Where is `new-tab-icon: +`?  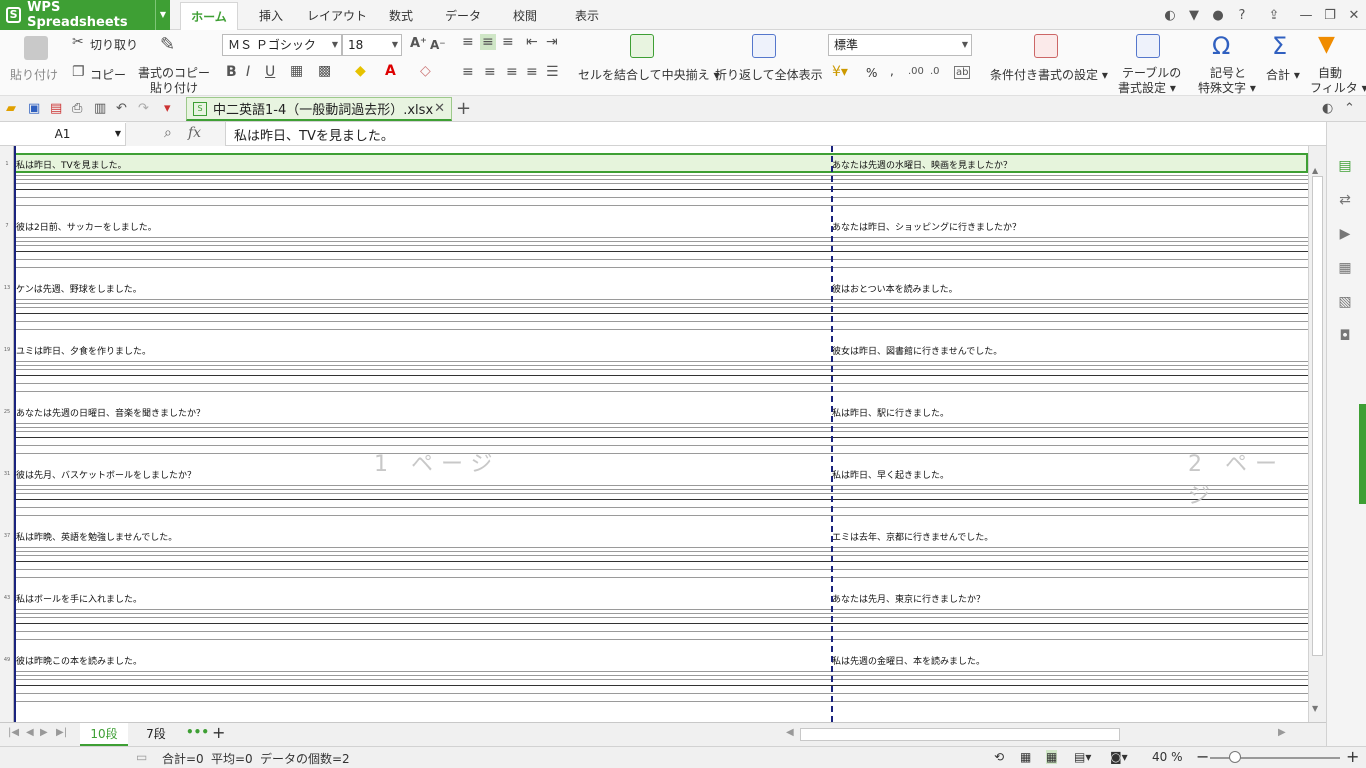
new-tab-icon: + is located at coordinates (463, 108).